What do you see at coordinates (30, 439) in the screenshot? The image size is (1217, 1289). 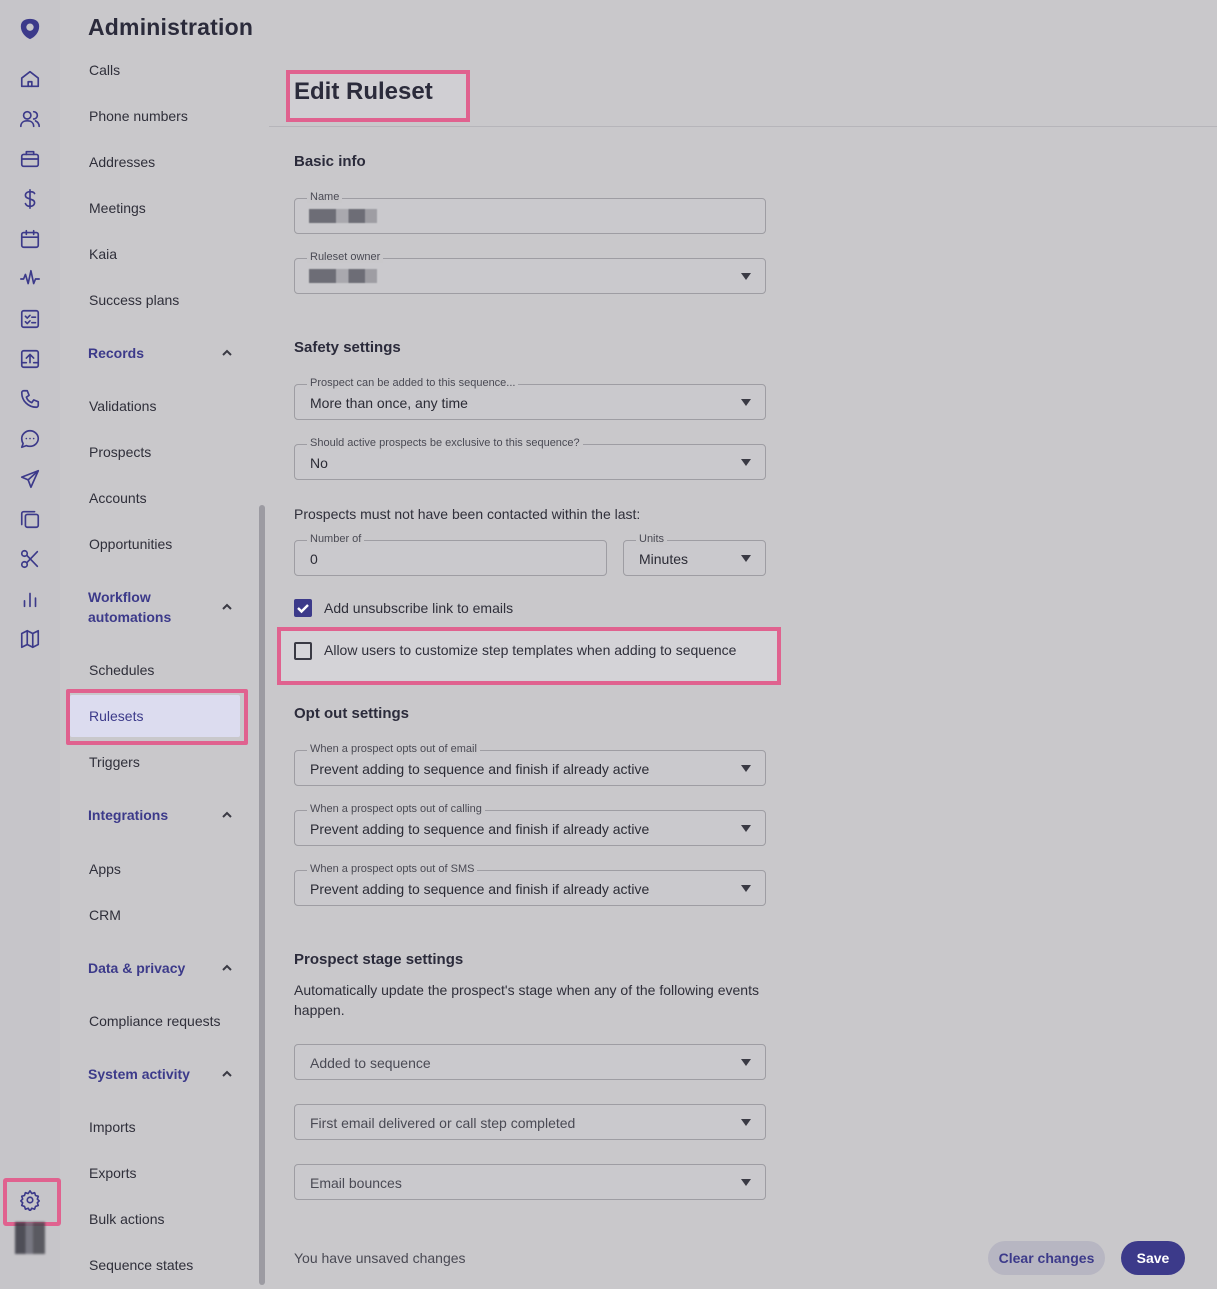 I see `chat-icon` at bounding box center [30, 439].